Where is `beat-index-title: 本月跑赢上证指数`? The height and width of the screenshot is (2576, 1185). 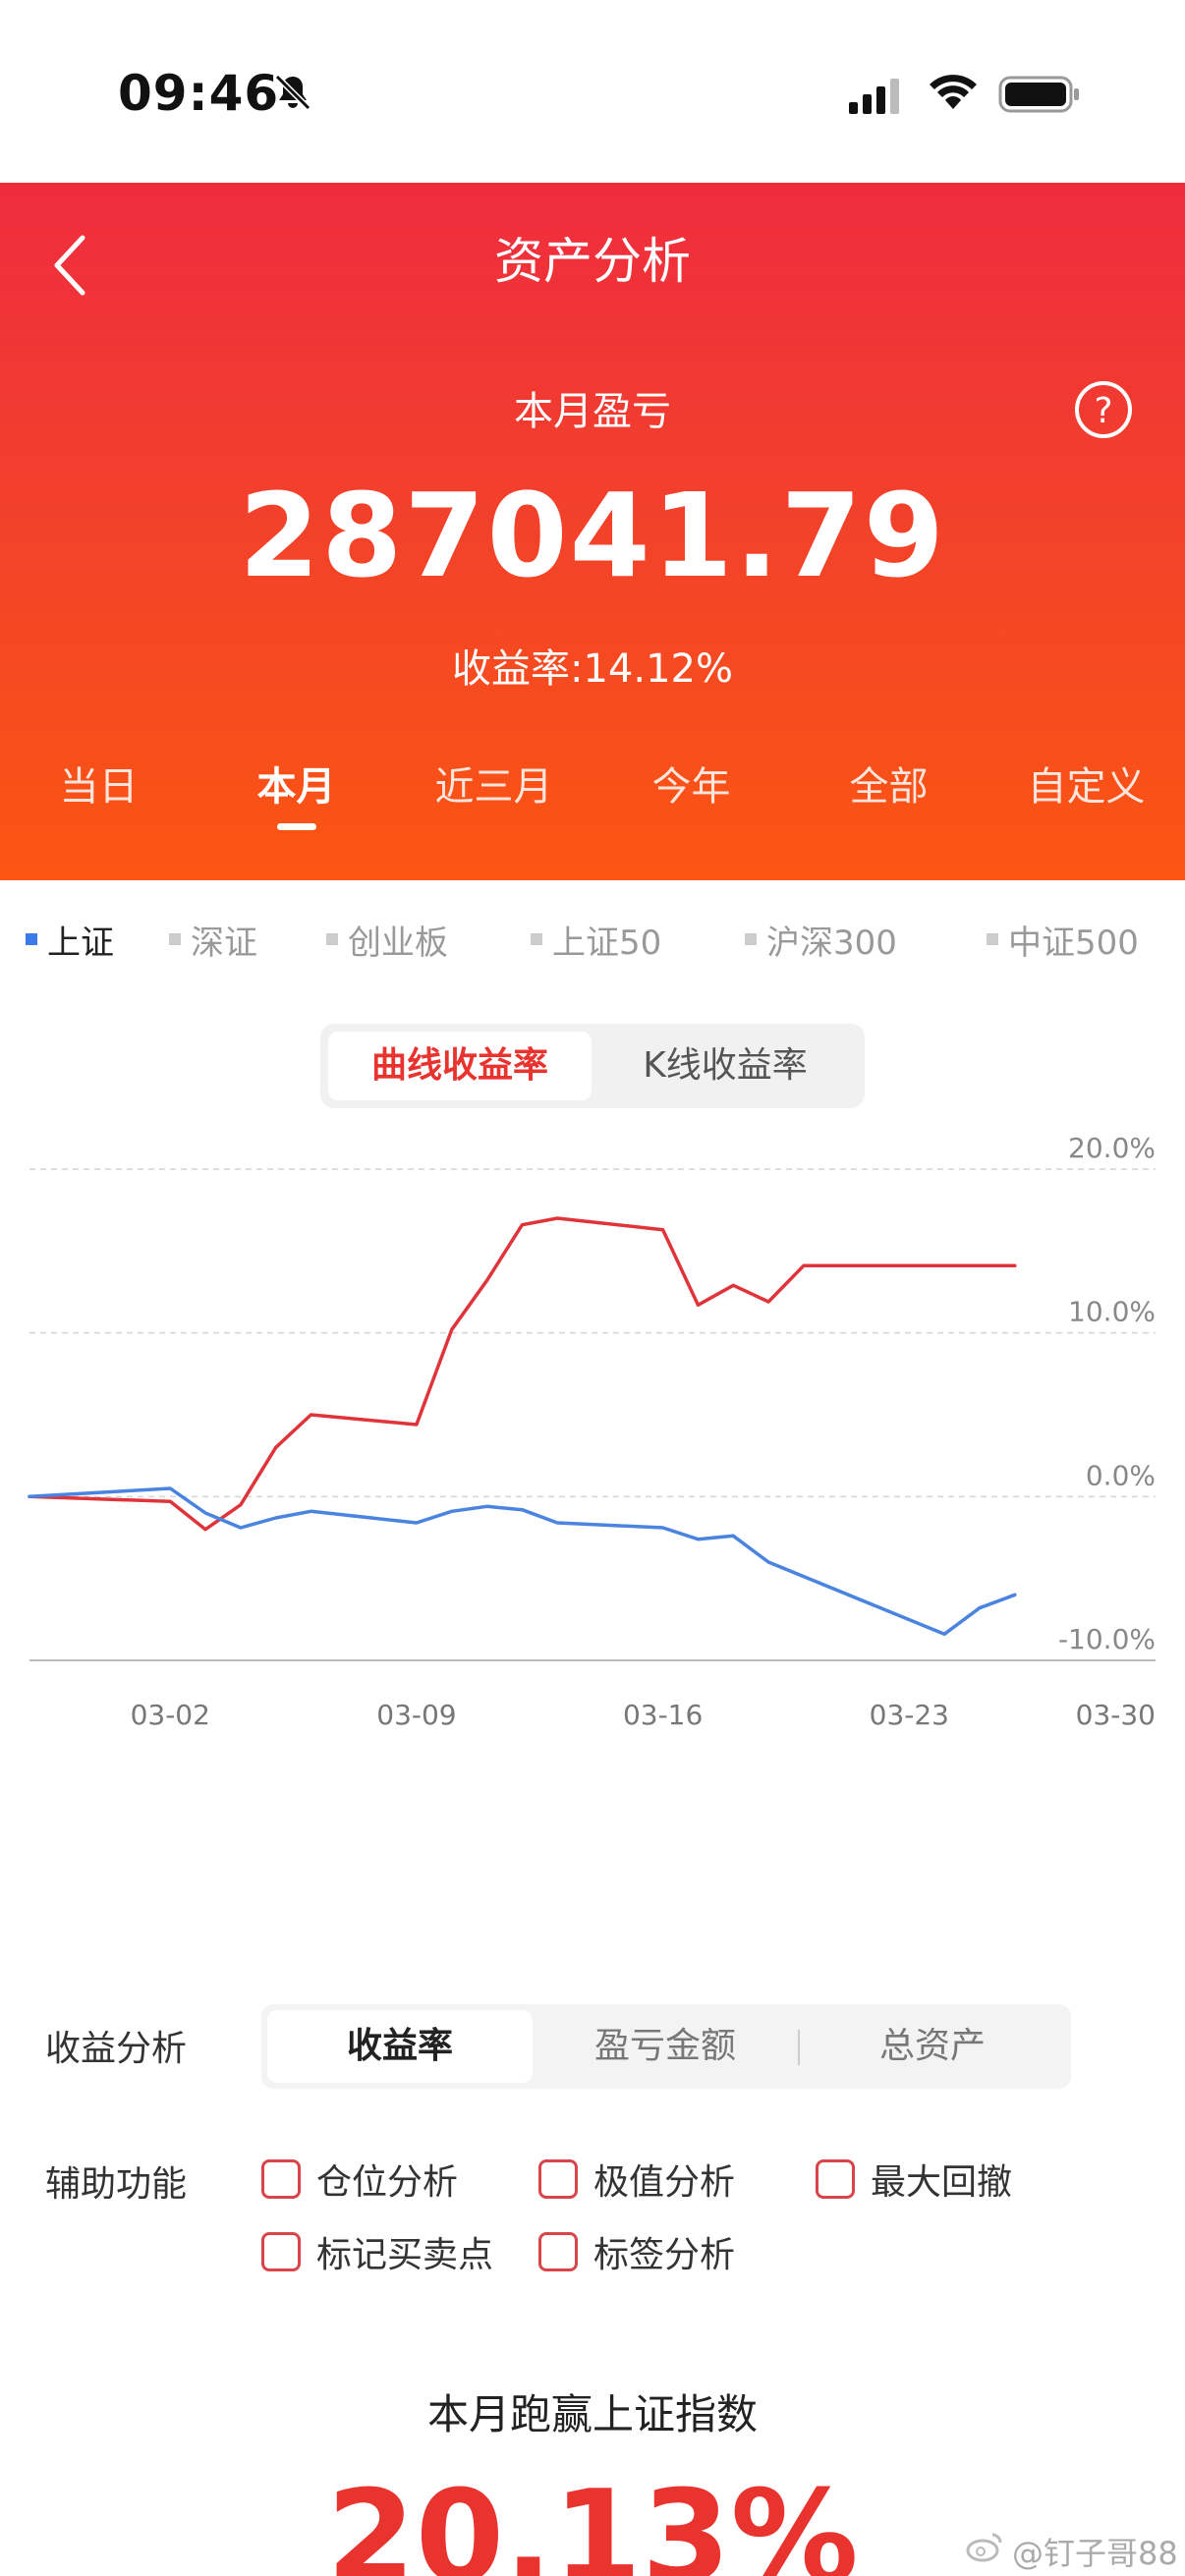 beat-index-title: 本月跑赢上证指数 is located at coordinates (592, 2414).